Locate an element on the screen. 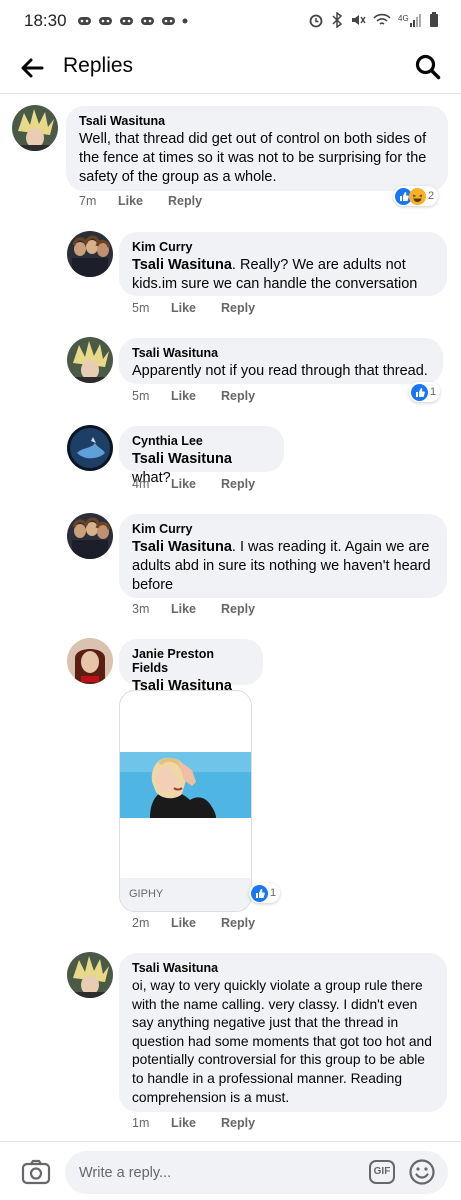  avatar-image-portrait-icon is located at coordinates (90, 661).